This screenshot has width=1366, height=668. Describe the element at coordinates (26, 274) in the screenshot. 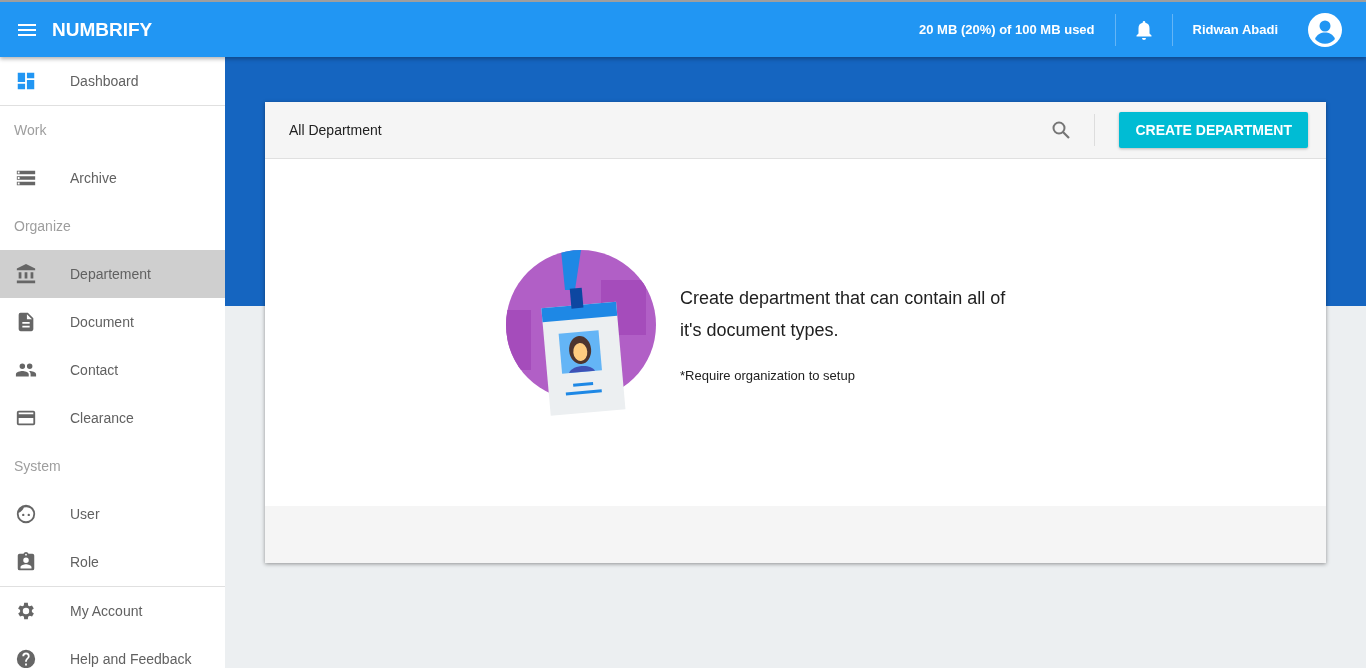

I see `bank-icon` at that location.